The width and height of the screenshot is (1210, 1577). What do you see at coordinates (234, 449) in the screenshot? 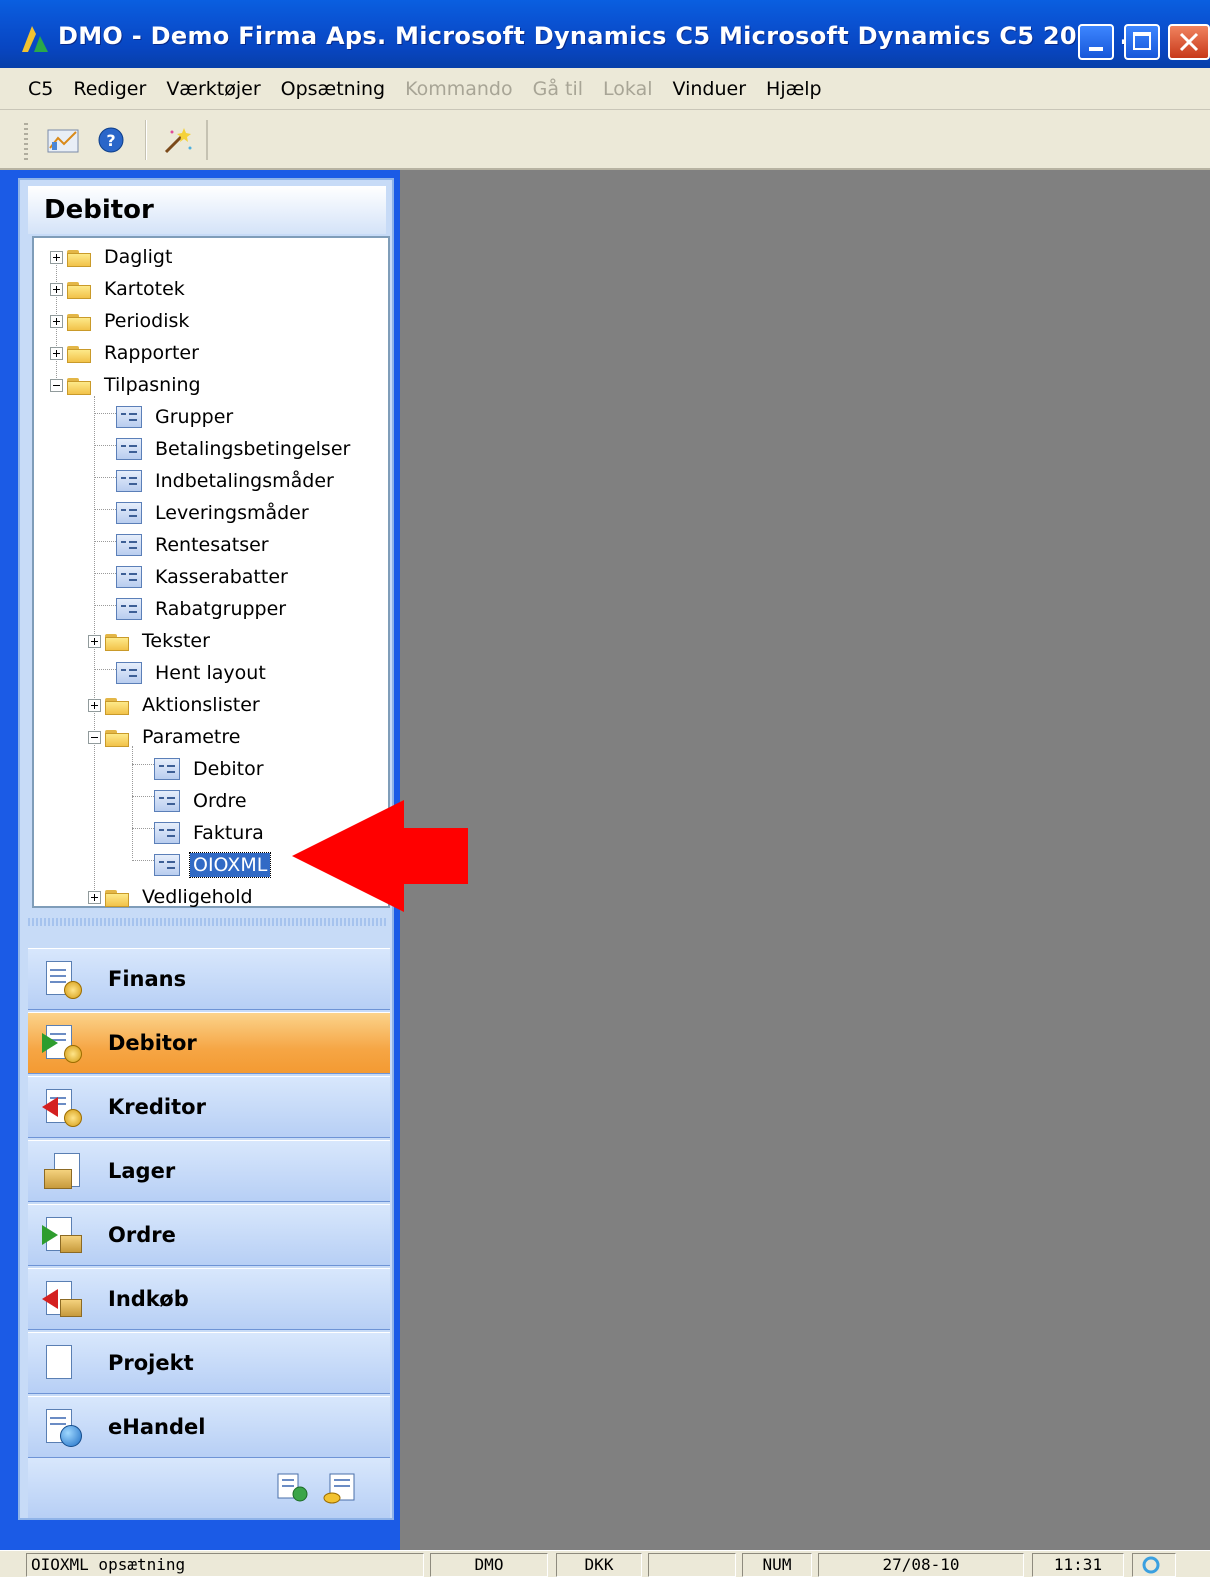
I see `tree-item-betalingsbetingelser: Betalingsbetingelser` at bounding box center [234, 449].